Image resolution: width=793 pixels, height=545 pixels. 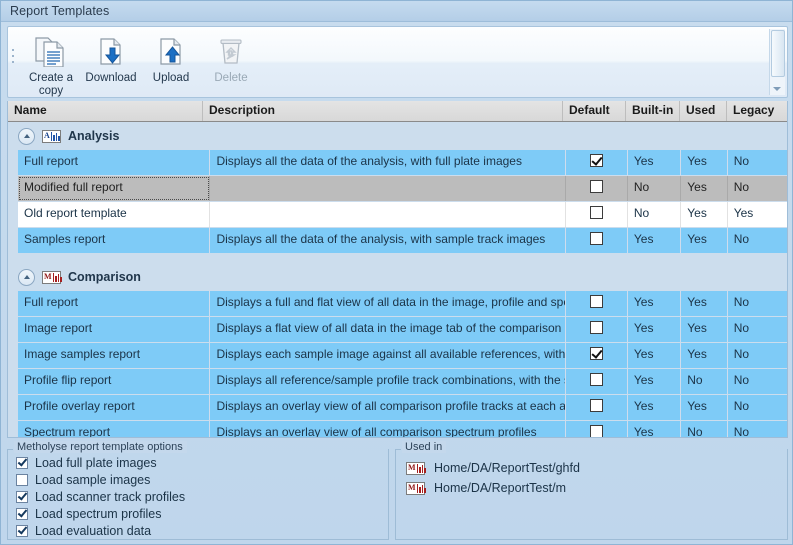 What do you see at coordinates (500, 488) in the screenshot?
I see `used-in-label: Home/DA/ReportTest/m` at bounding box center [500, 488].